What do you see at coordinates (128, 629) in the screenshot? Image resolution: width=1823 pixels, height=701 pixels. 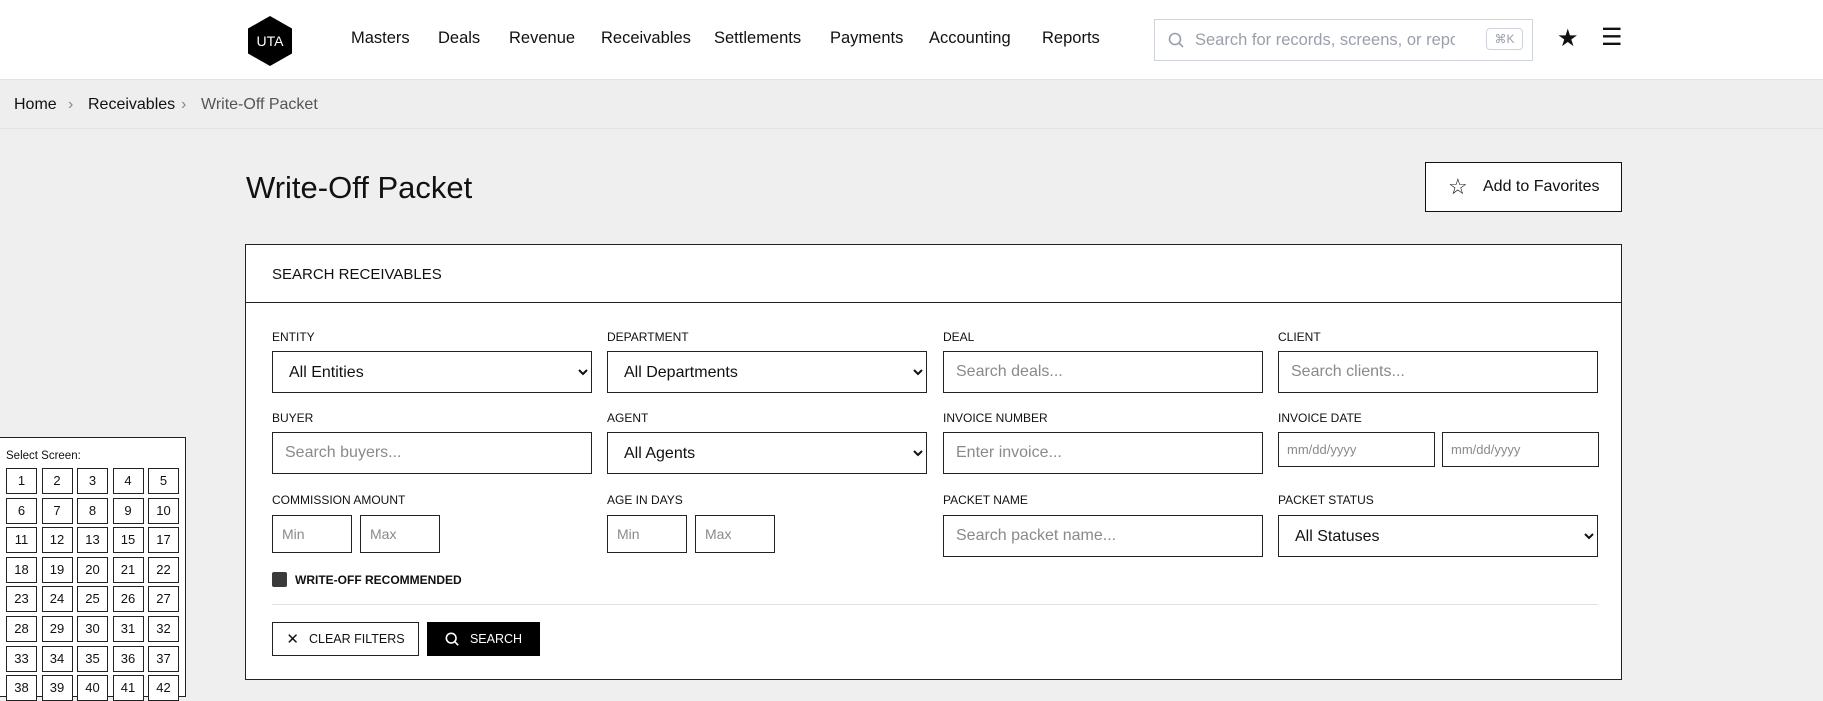 I see `screen-button: 31` at bounding box center [128, 629].